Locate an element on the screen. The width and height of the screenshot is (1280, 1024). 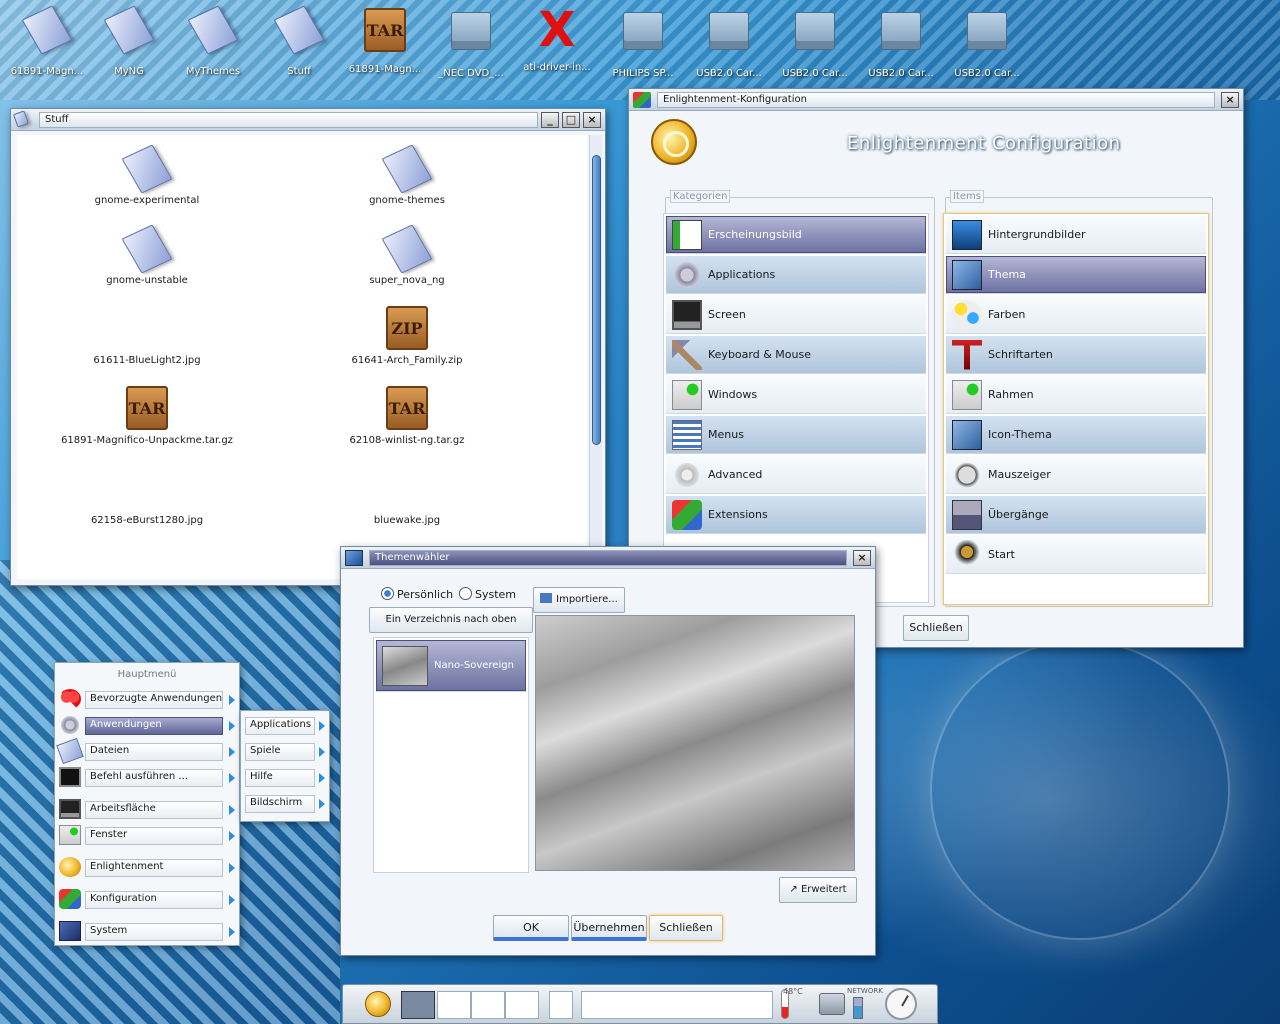
config-titlebar: Enlightenment-Konfiguration × is located at coordinates (936, 100).